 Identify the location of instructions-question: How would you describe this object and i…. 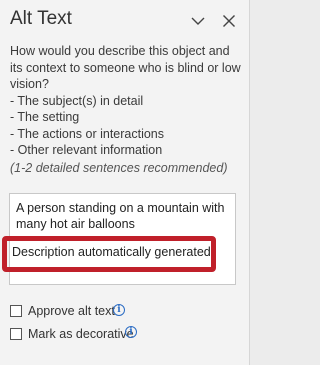
(125, 67).